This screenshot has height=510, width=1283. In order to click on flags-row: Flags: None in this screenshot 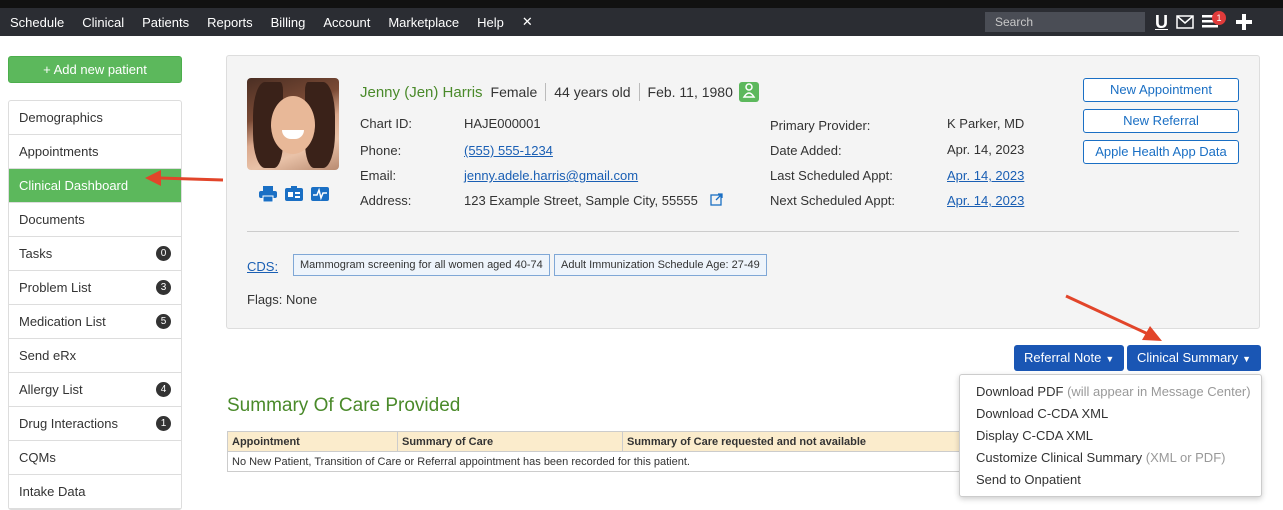, I will do `click(282, 299)`.